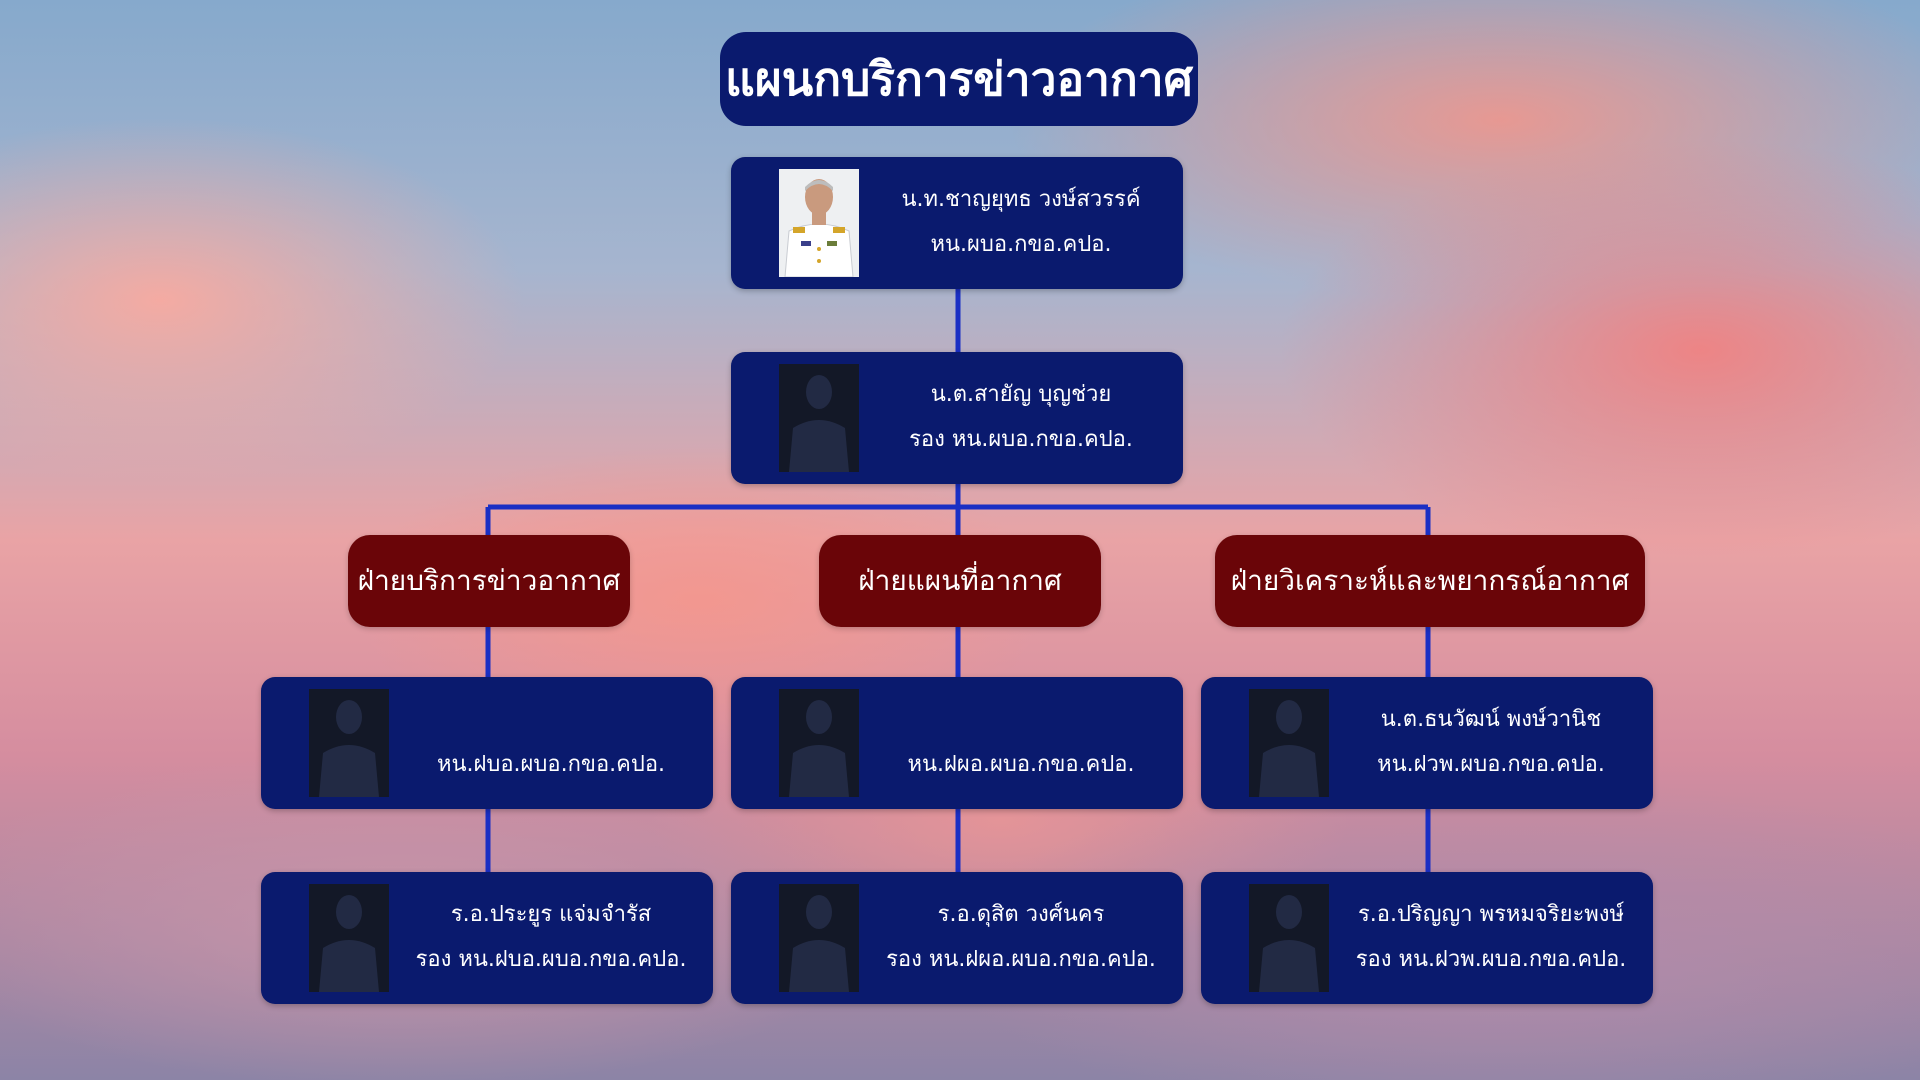 This screenshot has width=1920, height=1080. I want to click on section-deputy-name: ร.อ.ปริญญา พรหมจริยะพงษ์, so click(1491, 914).